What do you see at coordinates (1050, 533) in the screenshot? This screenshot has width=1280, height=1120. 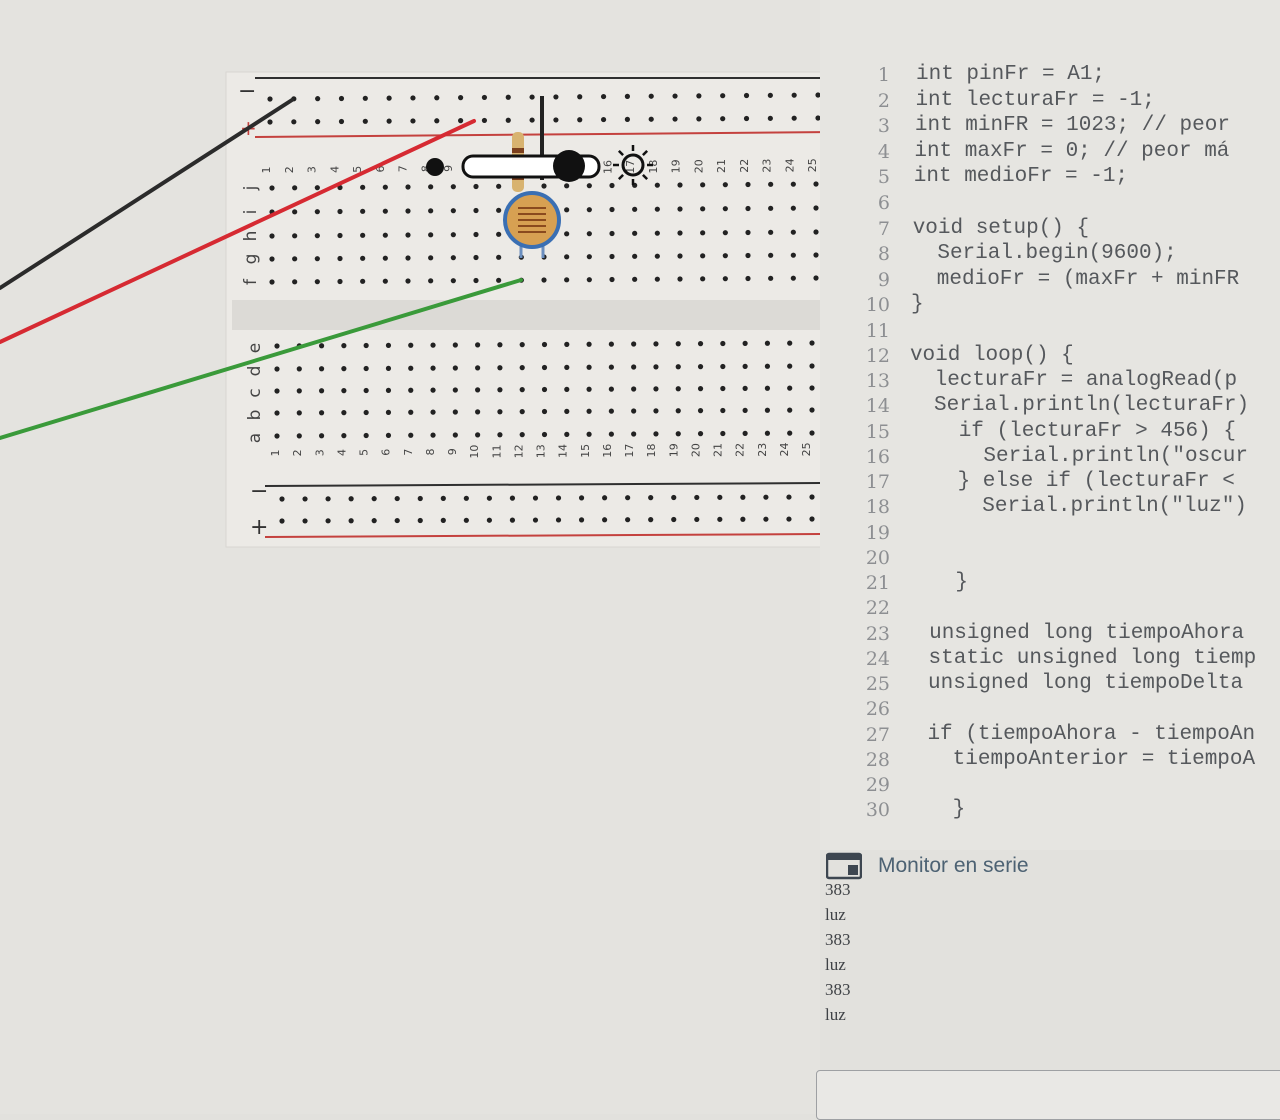 I see `code-line: 19` at bounding box center [1050, 533].